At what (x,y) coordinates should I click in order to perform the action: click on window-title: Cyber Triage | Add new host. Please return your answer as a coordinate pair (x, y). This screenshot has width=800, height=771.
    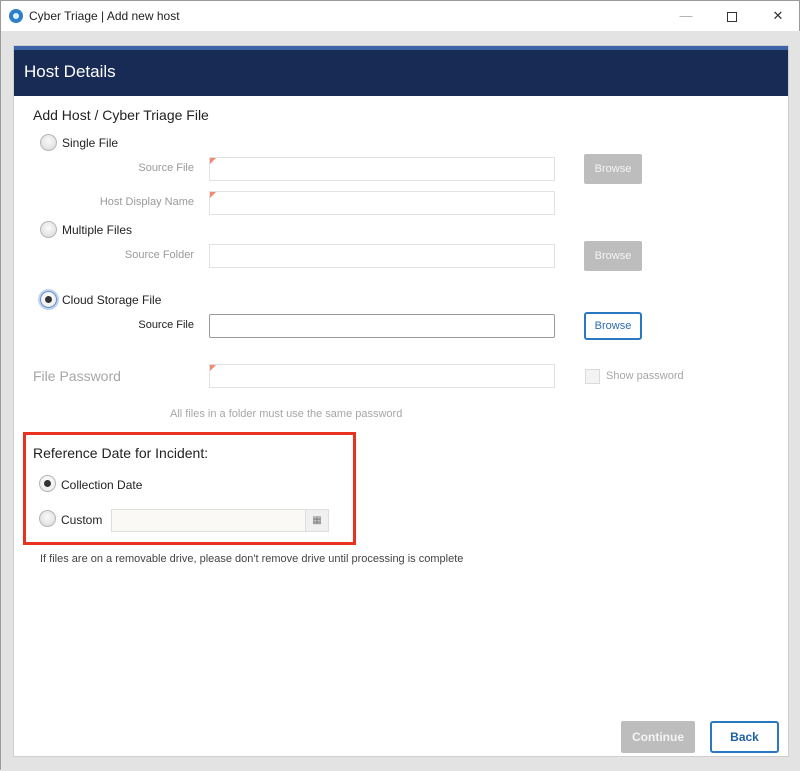
    Looking at the image, I should click on (104, 16).